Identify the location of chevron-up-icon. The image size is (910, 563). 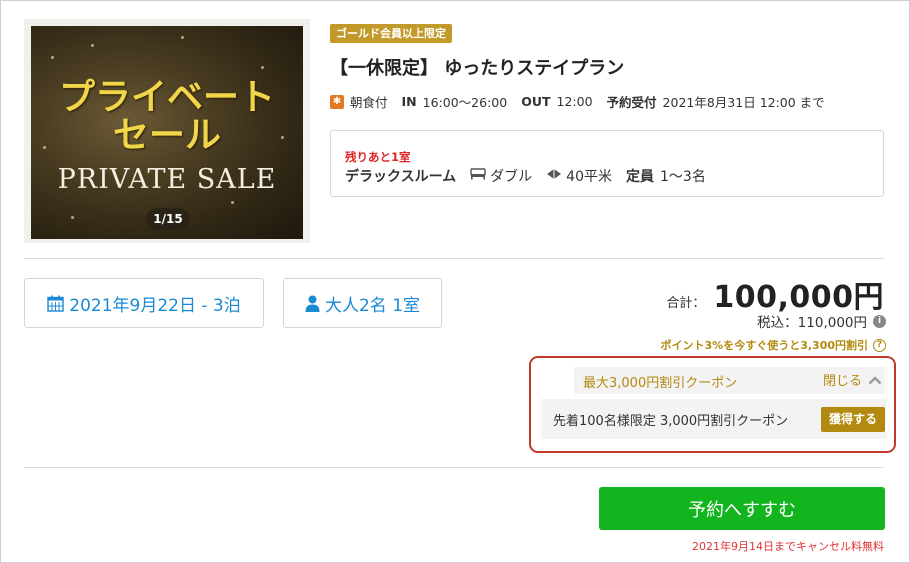
(875, 380).